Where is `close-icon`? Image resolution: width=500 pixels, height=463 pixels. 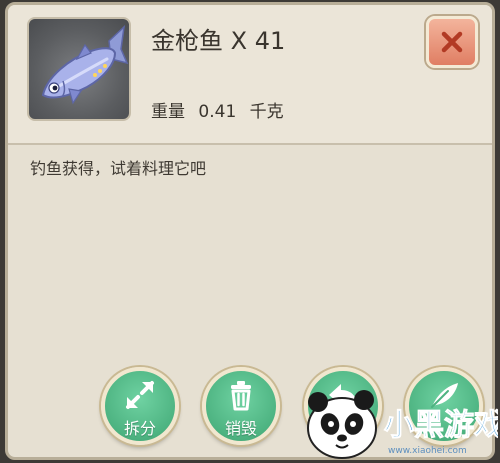 close-icon is located at coordinates (452, 42).